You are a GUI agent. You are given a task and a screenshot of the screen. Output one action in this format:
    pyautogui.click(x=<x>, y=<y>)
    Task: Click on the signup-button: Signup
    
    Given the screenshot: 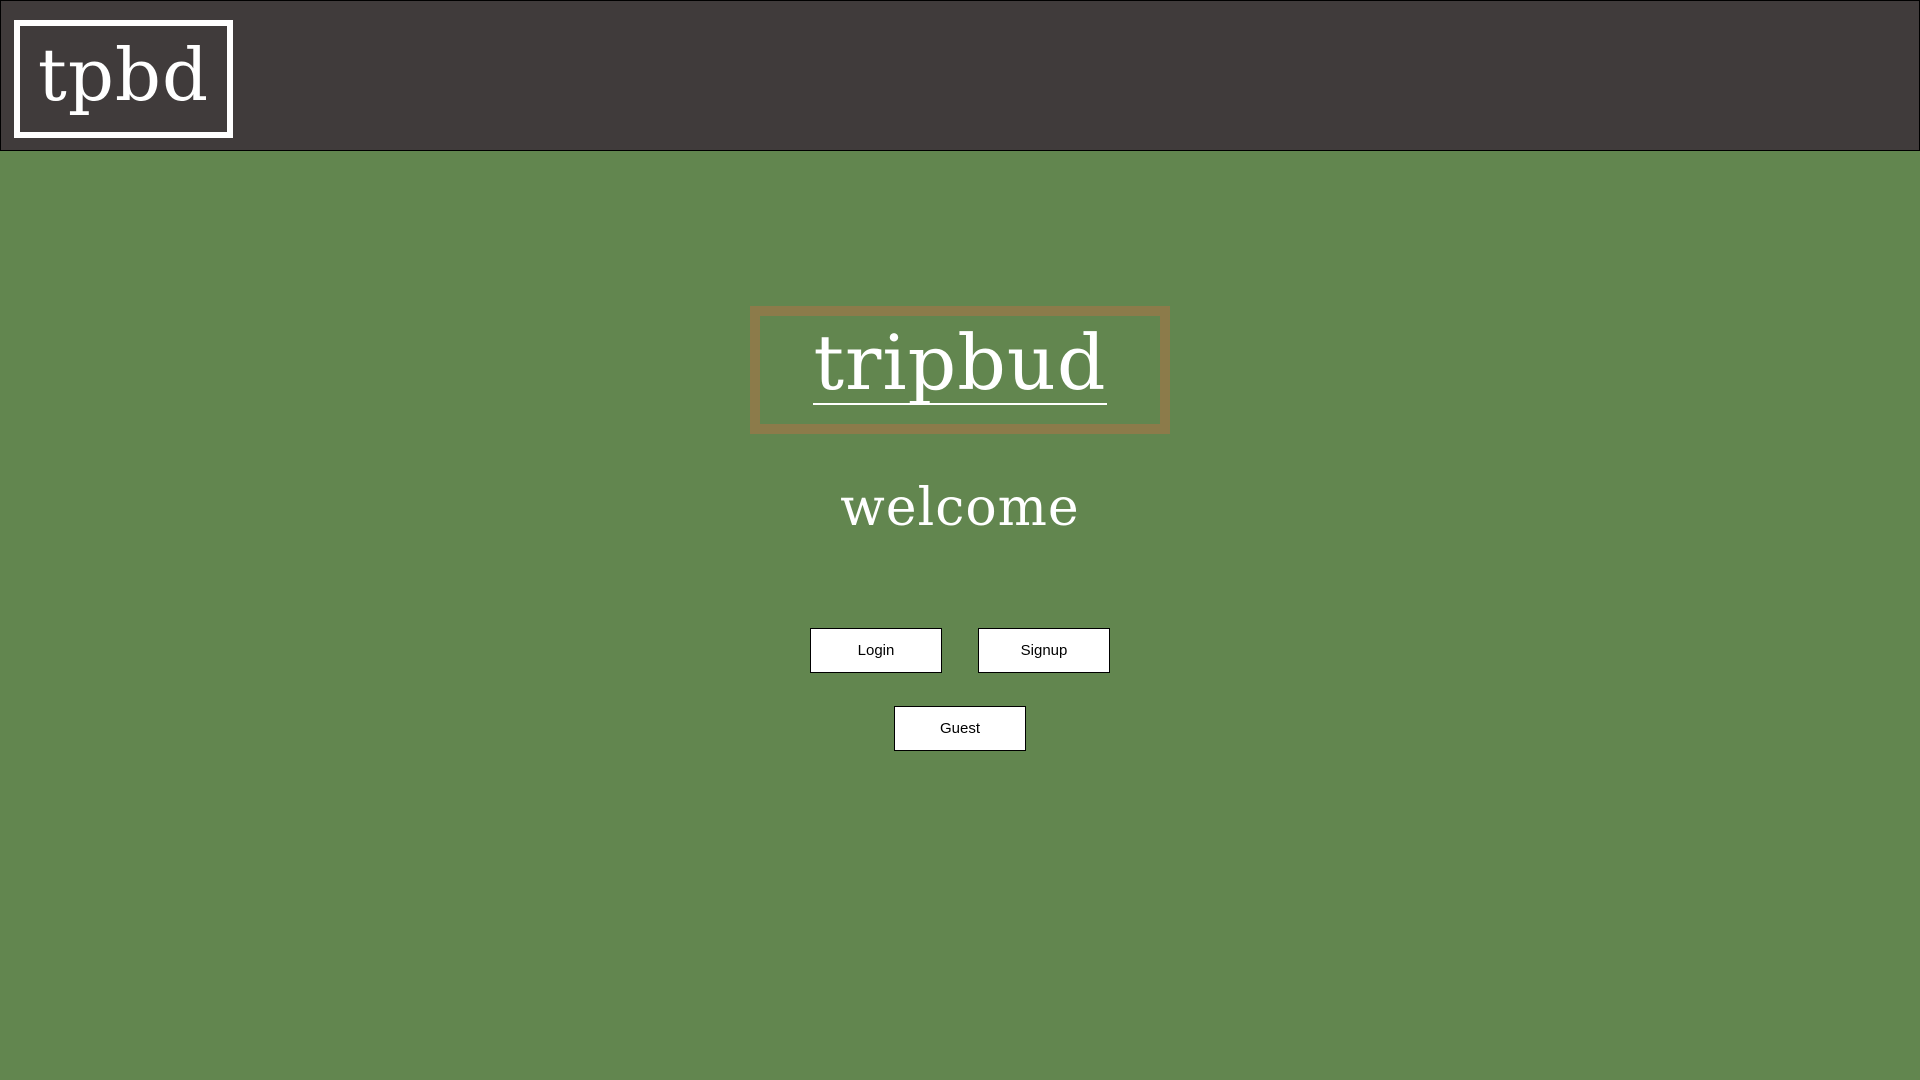 What is the action you would take?
    pyautogui.click(x=1044, y=650)
    